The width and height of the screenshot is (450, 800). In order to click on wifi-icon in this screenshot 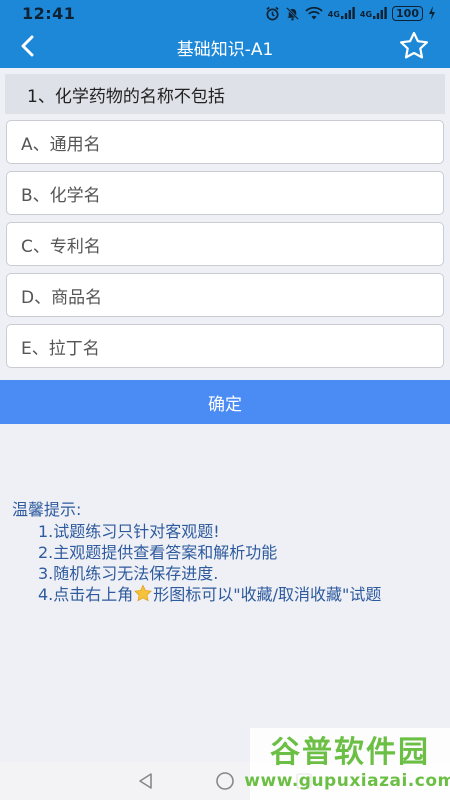, I will do `click(314, 13)`.